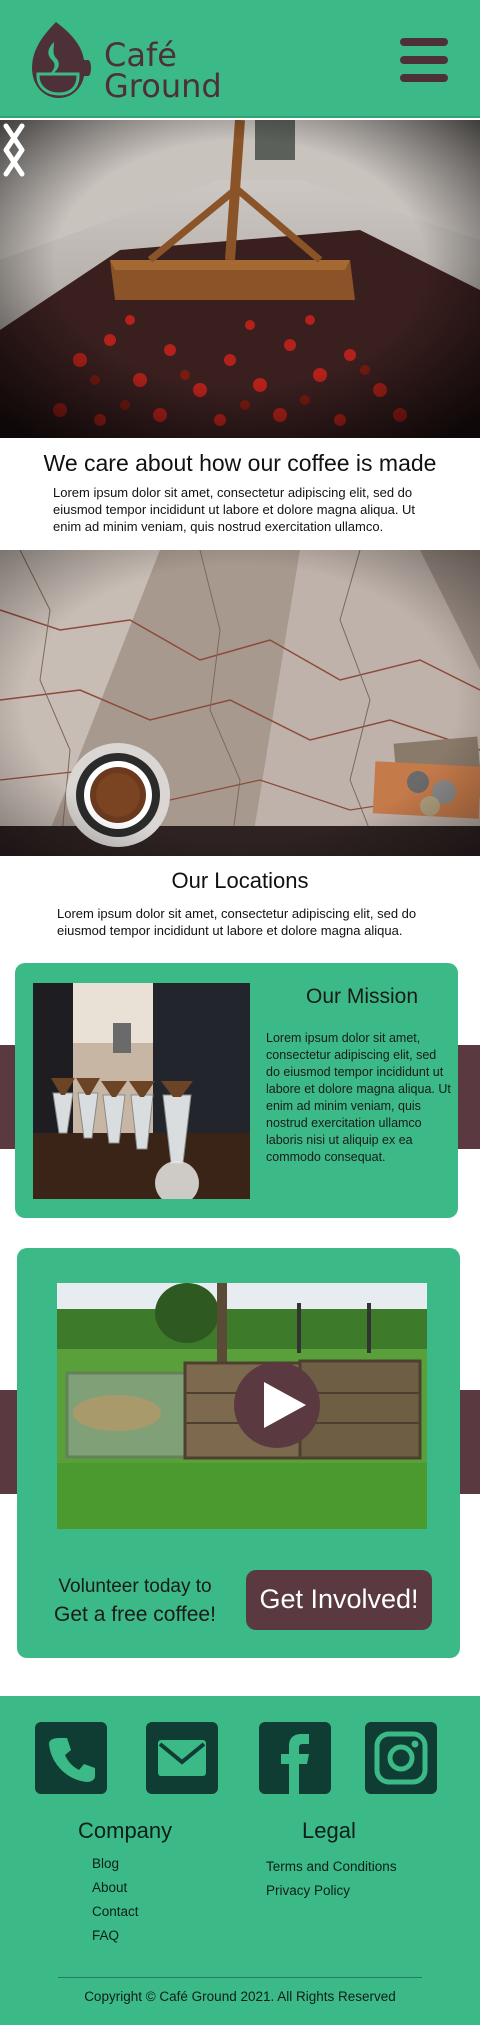  What do you see at coordinates (115, 1911) in the screenshot?
I see `footer-link-contact: Contact` at bounding box center [115, 1911].